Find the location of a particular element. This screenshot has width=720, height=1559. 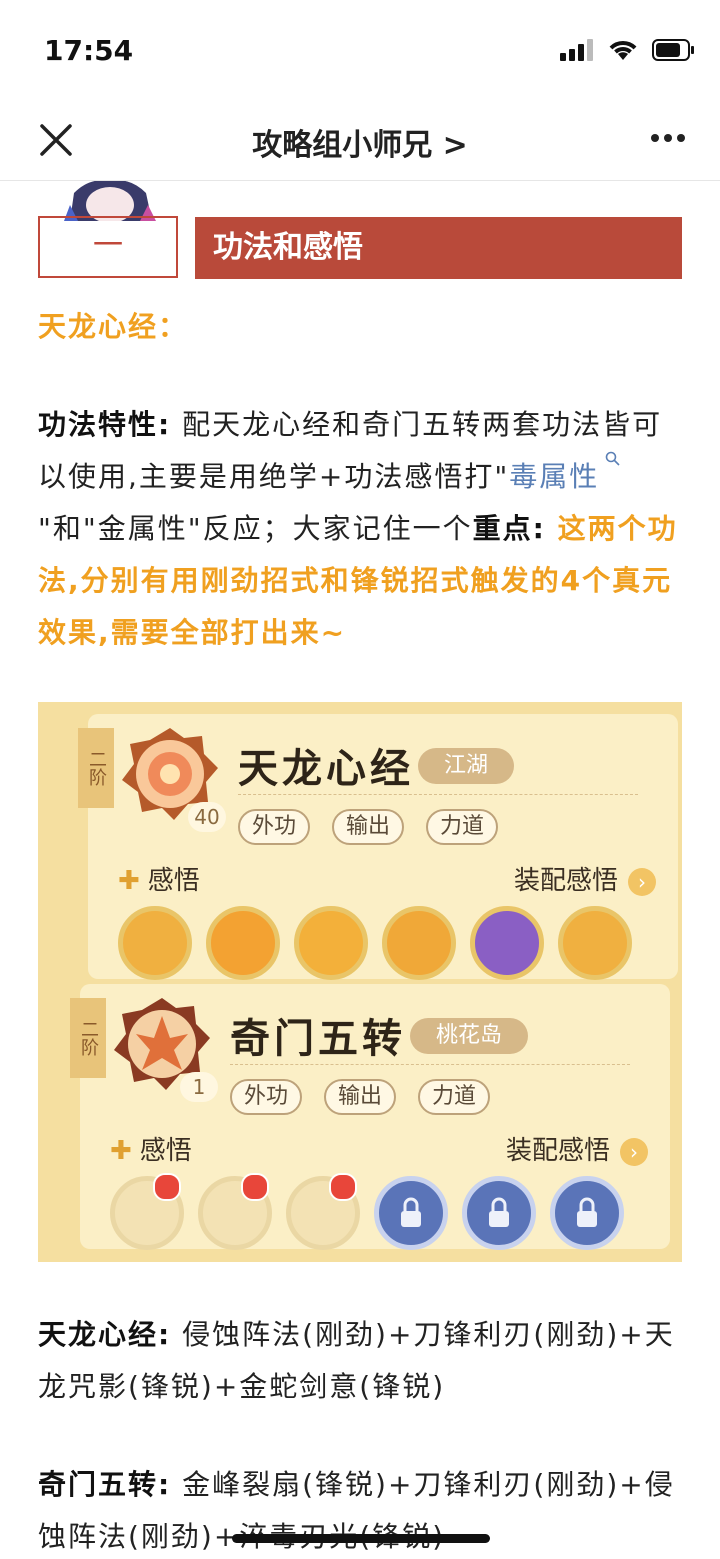

qimen-label: 奇门五转: is located at coordinates (105, 1484).